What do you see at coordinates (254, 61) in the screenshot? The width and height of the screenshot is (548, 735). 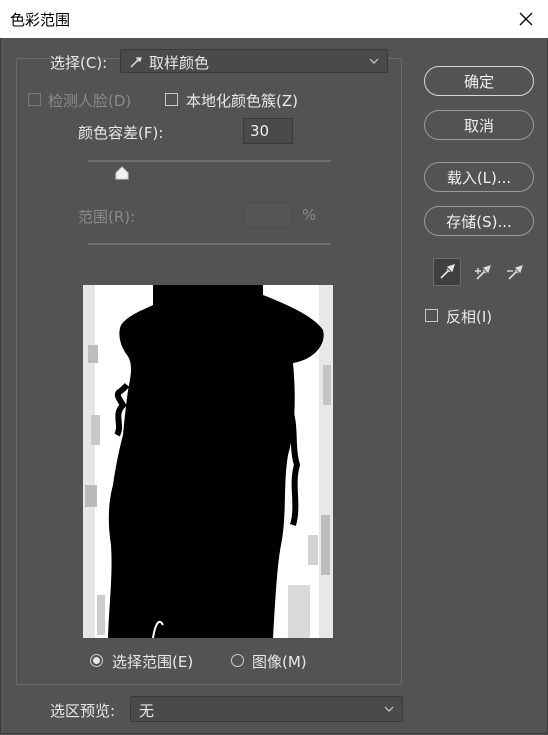 I see `select-dropdown: 取样颜色` at bounding box center [254, 61].